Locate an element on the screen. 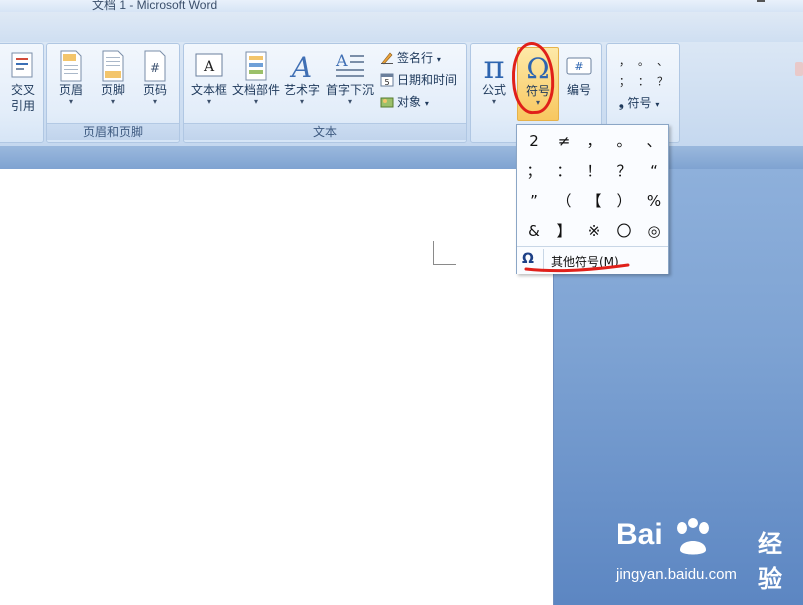  footer-label: 页脚 is located at coordinates (112, 90).